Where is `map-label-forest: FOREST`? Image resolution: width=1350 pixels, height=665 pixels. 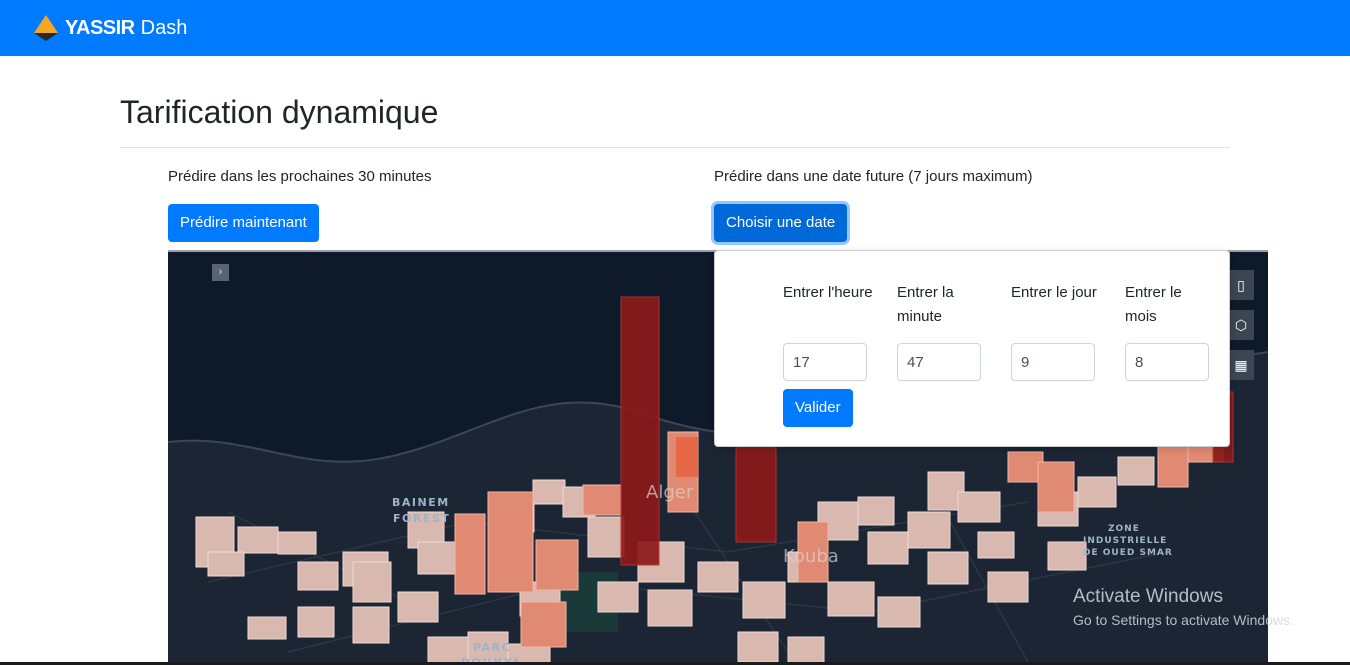
map-label-forest: FOREST is located at coordinates (421, 518).